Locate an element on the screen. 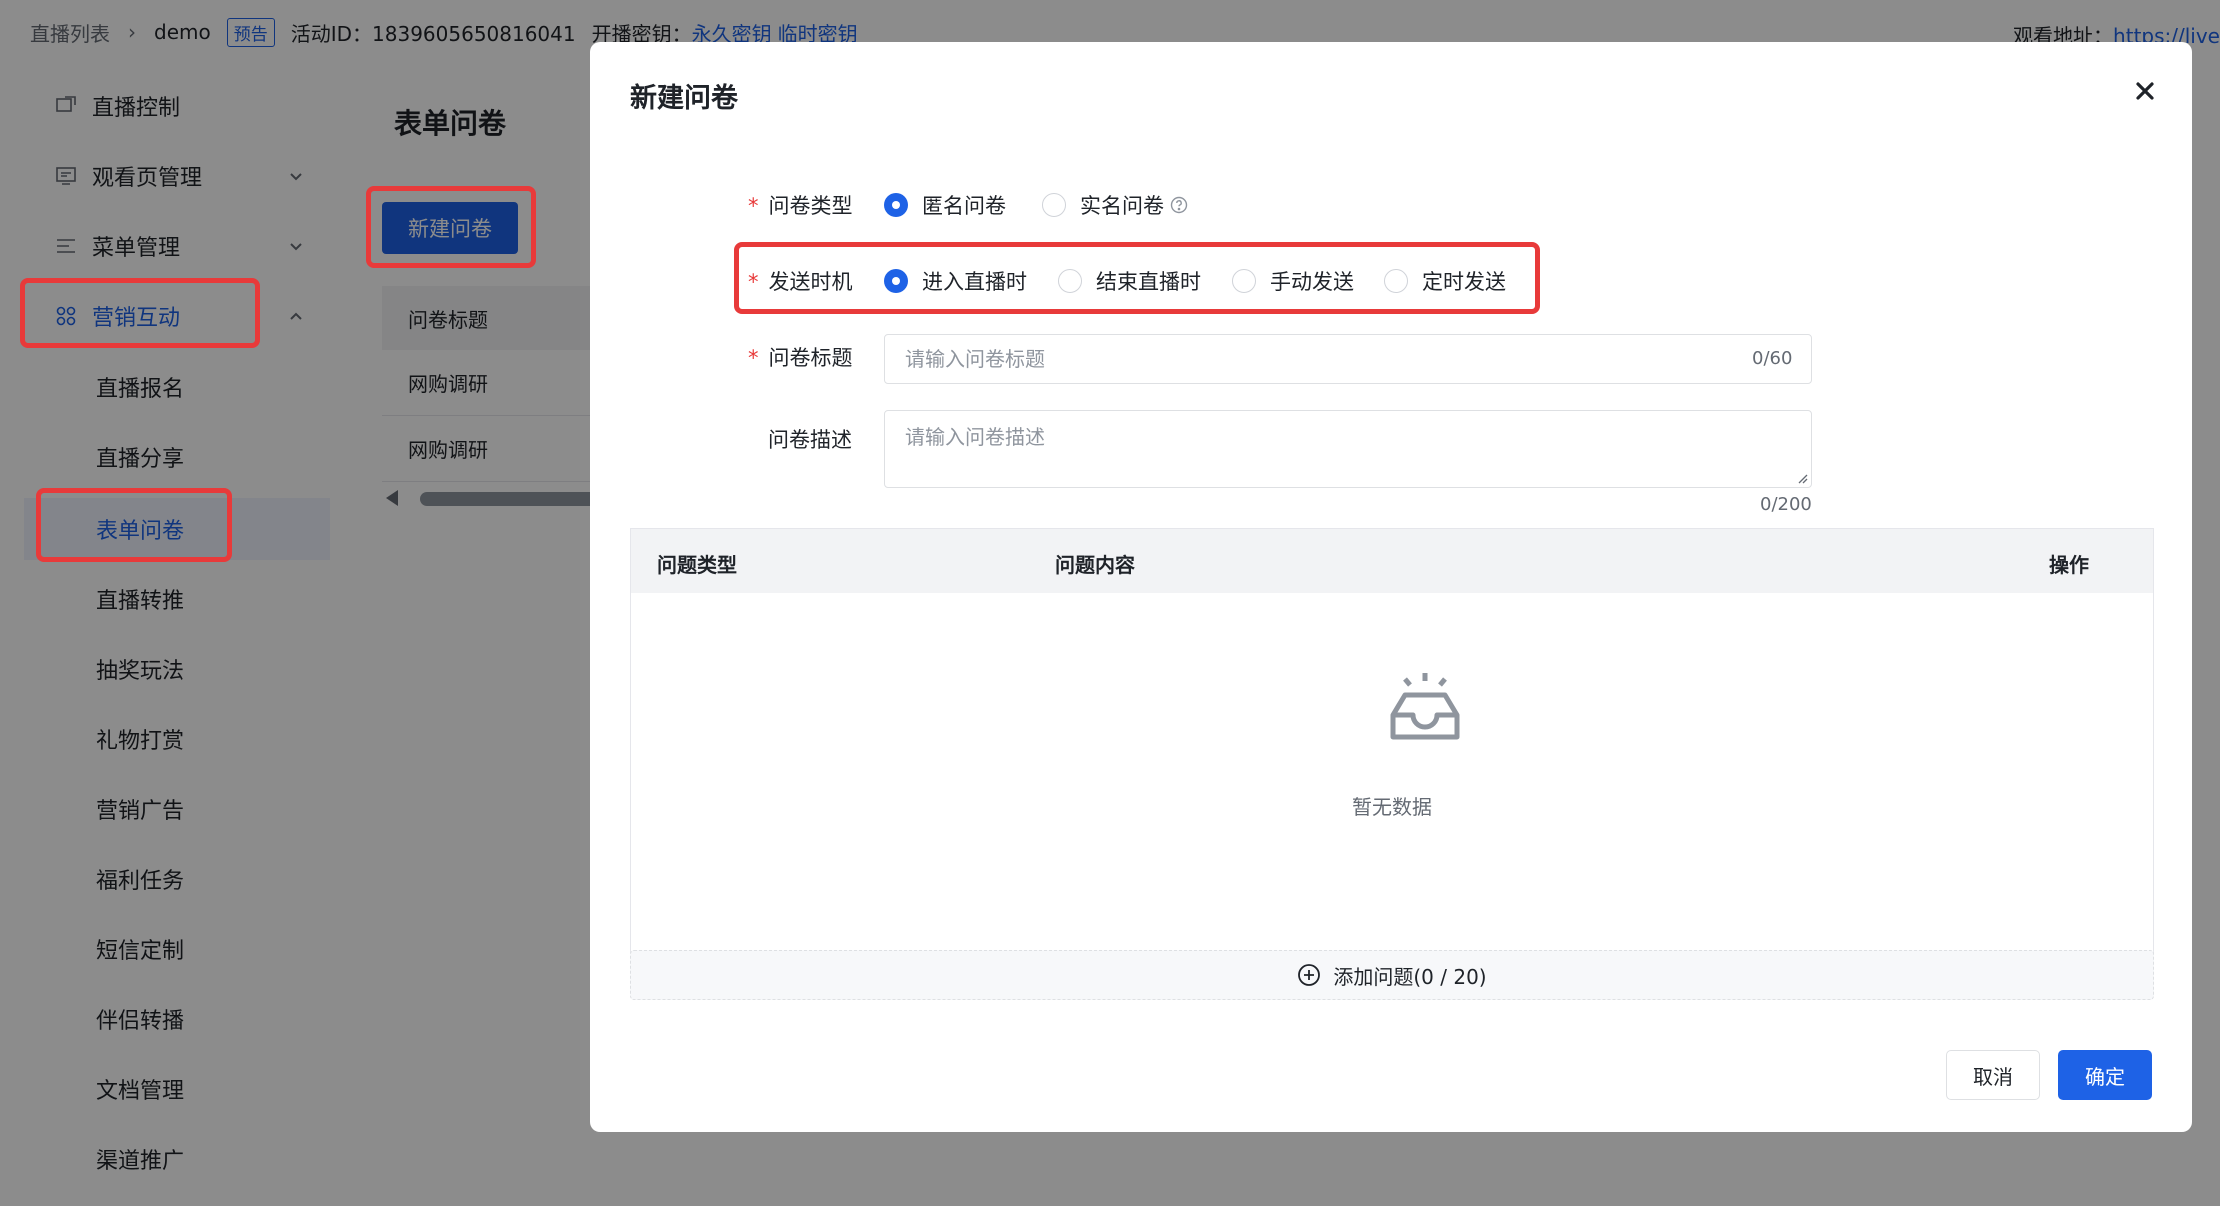 The width and height of the screenshot is (2220, 1206). radio-label: 实名问卷 is located at coordinates (1122, 206).